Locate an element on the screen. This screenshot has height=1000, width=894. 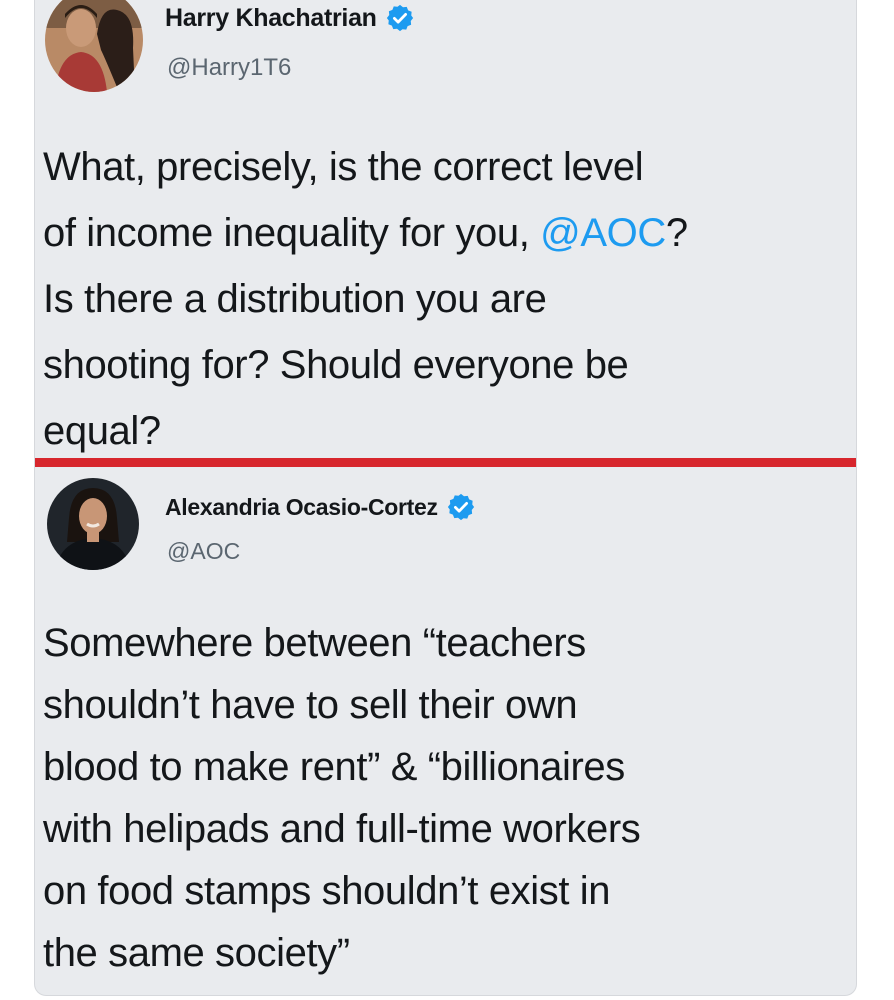
handle: @Harry1T6 is located at coordinates (229, 68).